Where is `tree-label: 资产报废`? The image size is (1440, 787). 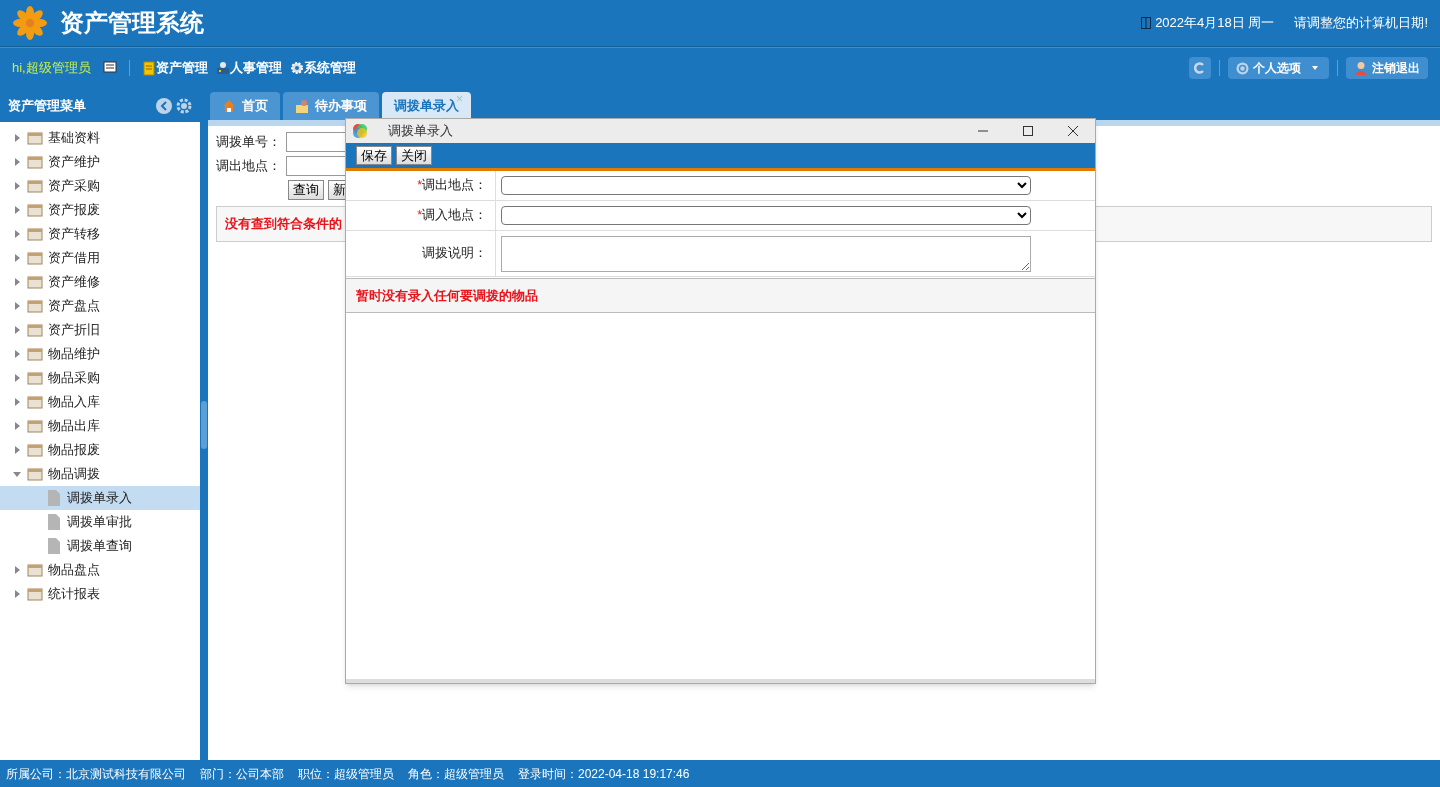
tree-label: 资产报废 is located at coordinates (74, 210).